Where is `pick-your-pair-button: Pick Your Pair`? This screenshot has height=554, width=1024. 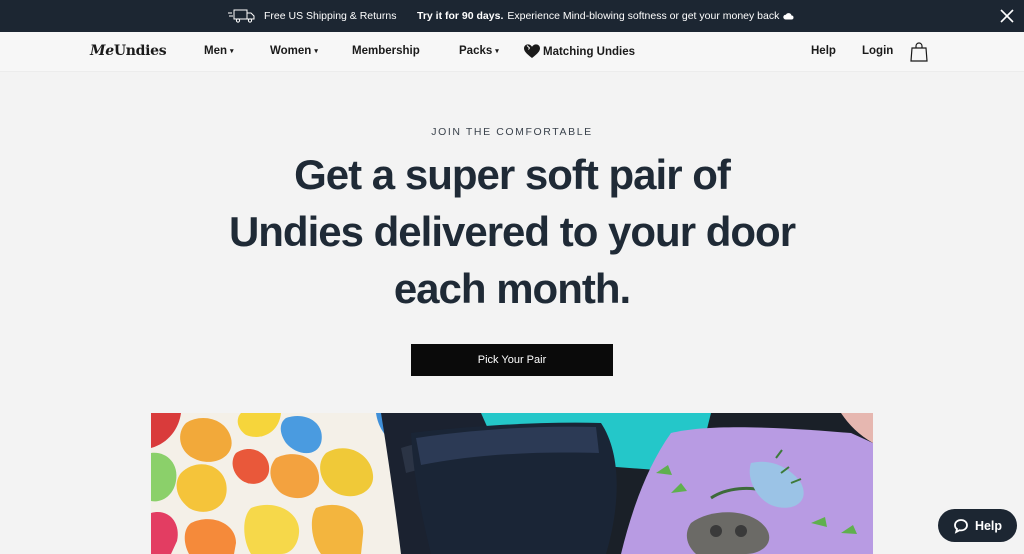
pick-your-pair-button: Pick Your Pair is located at coordinates (512, 360).